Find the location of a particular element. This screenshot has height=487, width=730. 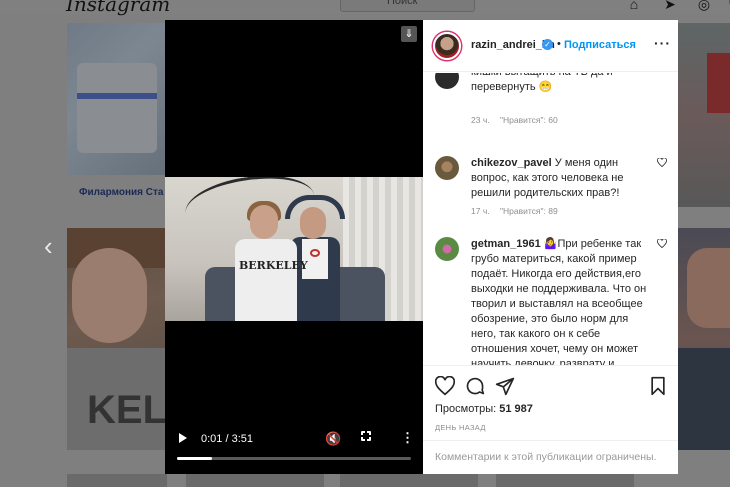

instagram-logo: Instagram is located at coordinates (118, 8).